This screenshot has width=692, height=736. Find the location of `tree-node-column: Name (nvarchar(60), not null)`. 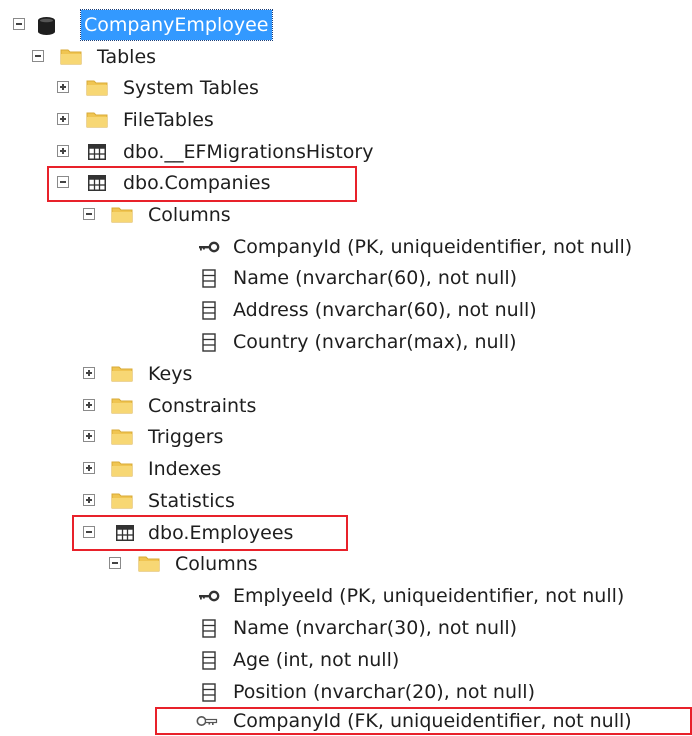

tree-node-column: Name (nvarchar(60), not null) is located at coordinates (346, 278).